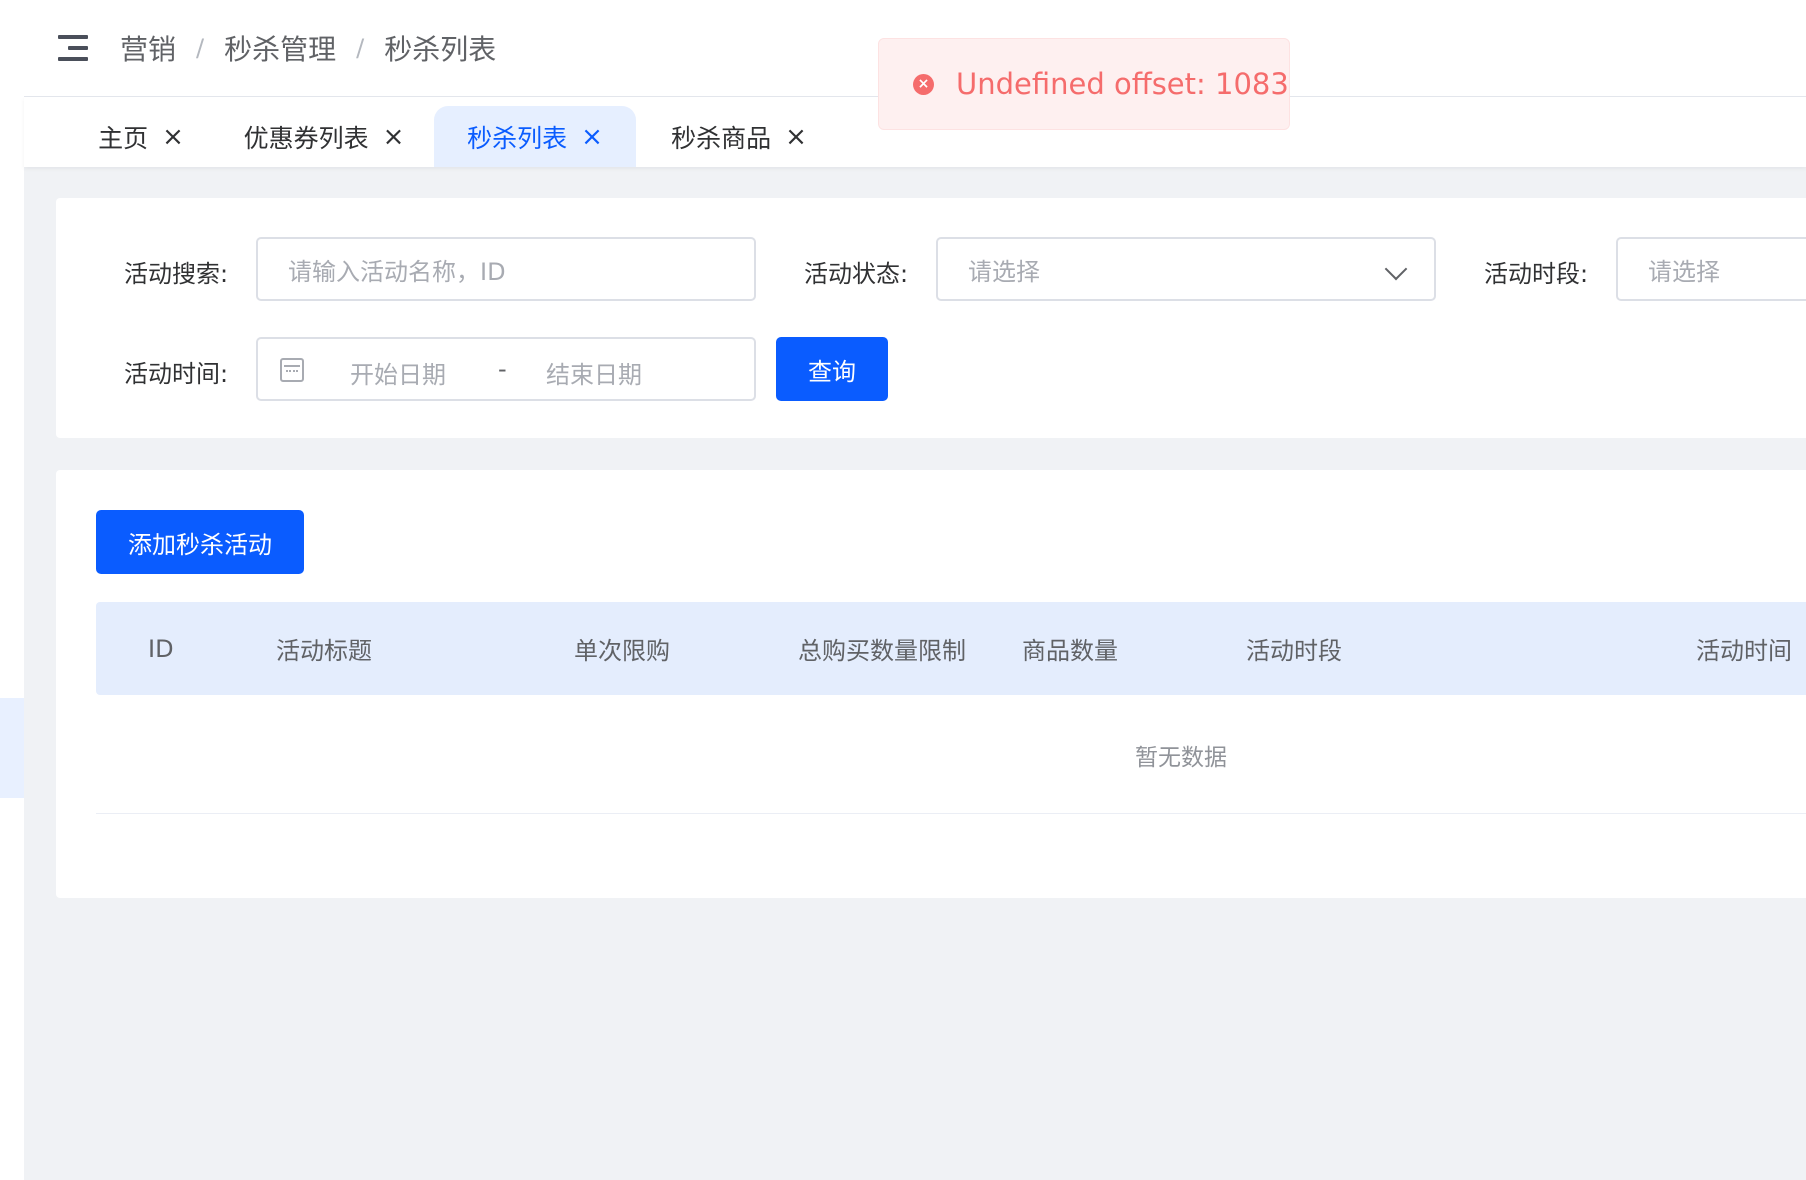 This screenshot has width=1806, height=1180. I want to click on breadcrumb-item-seckill-list: 秒杀列表, so click(440, 49).